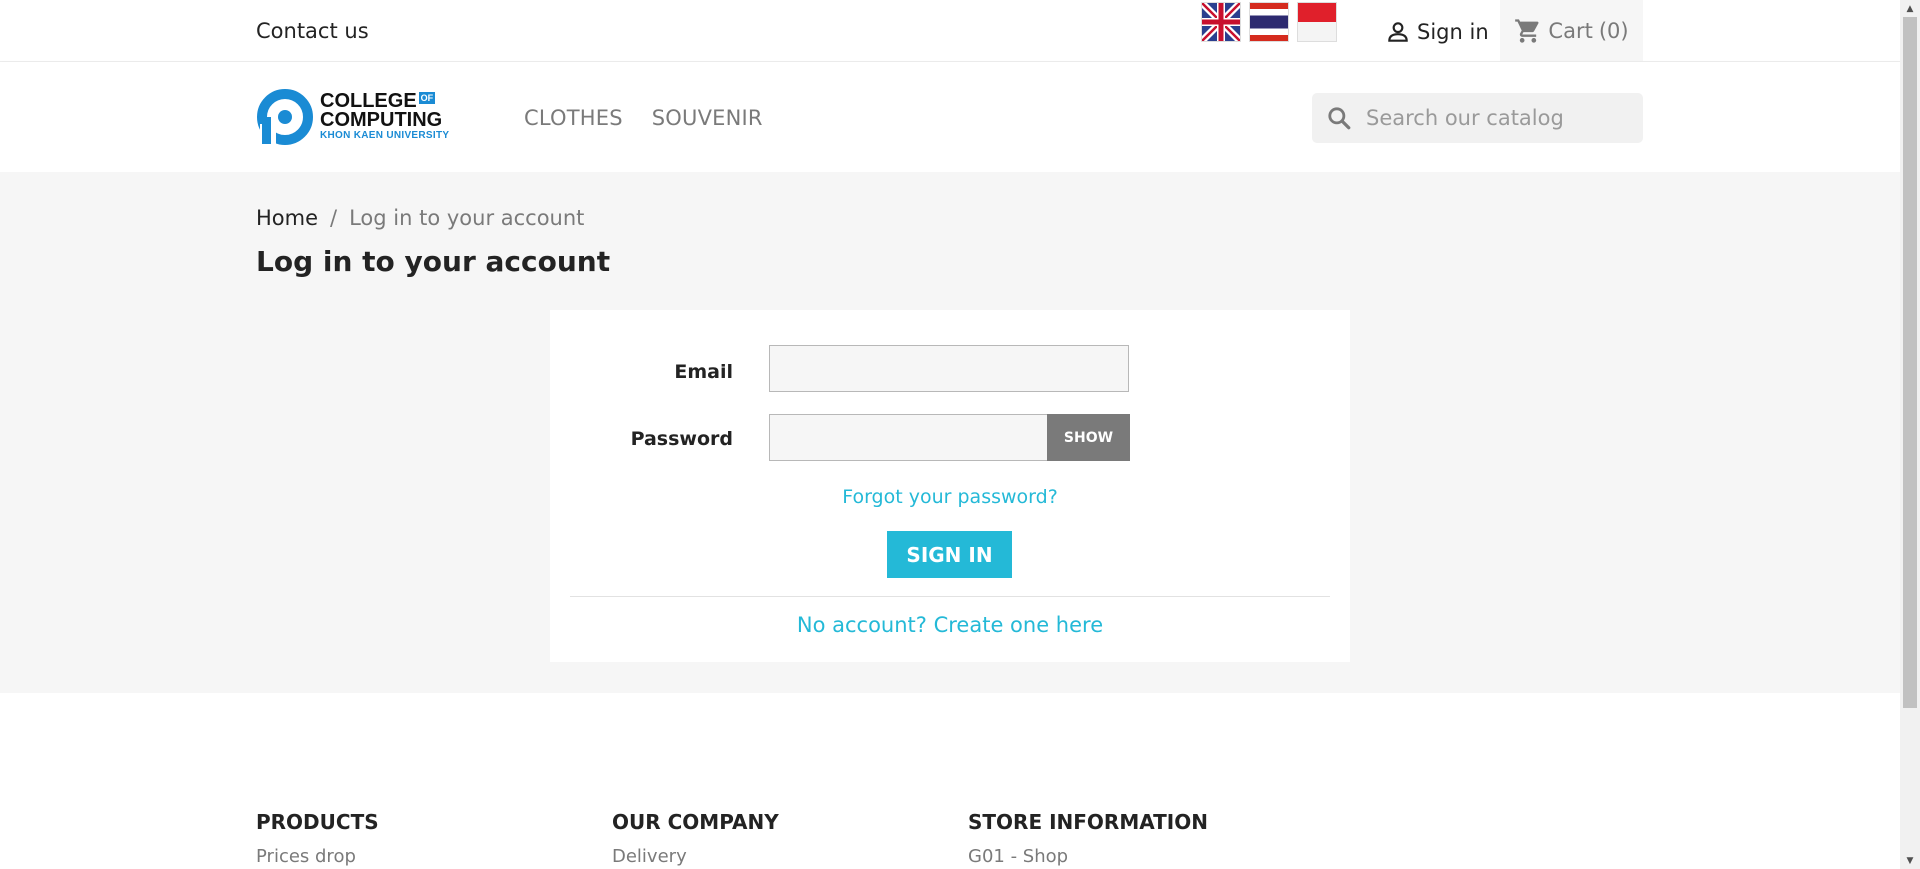  What do you see at coordinates (707, 118) in the screenshot?
I see `nav-souvenir: SOUVENIR` at bounding box center [707, 118].